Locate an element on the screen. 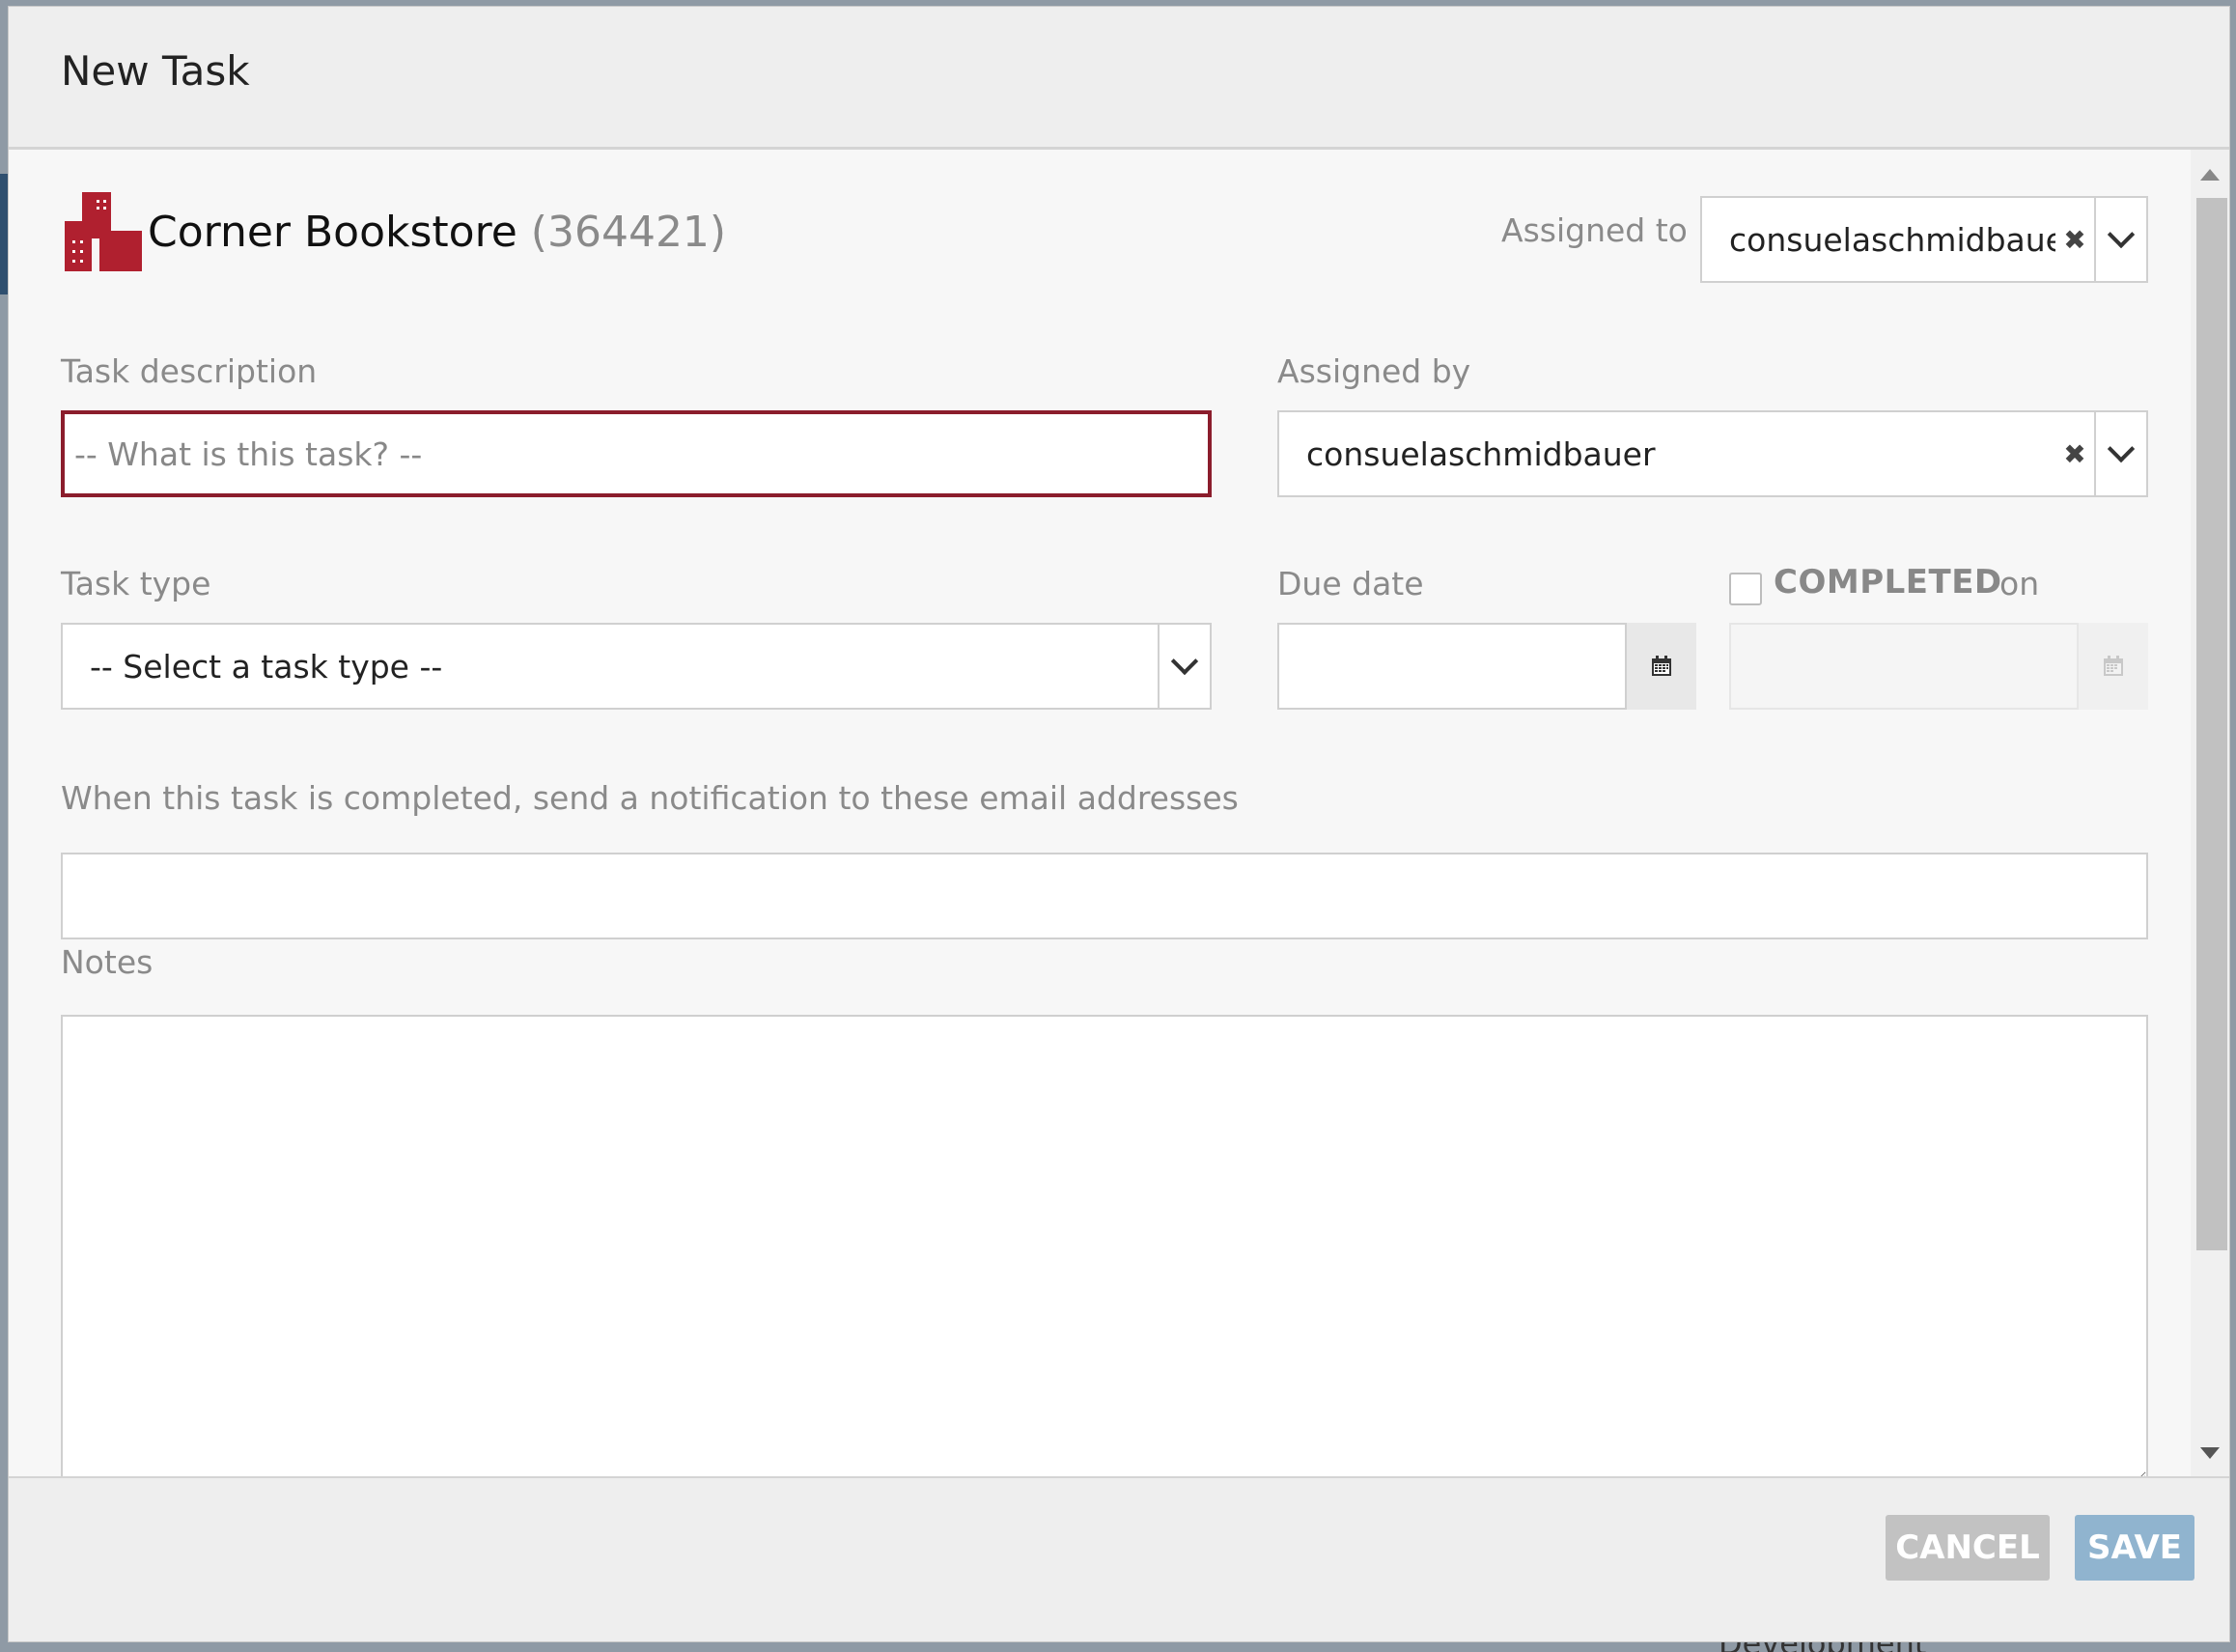  task-description-input is located at coordinates (636, 454).